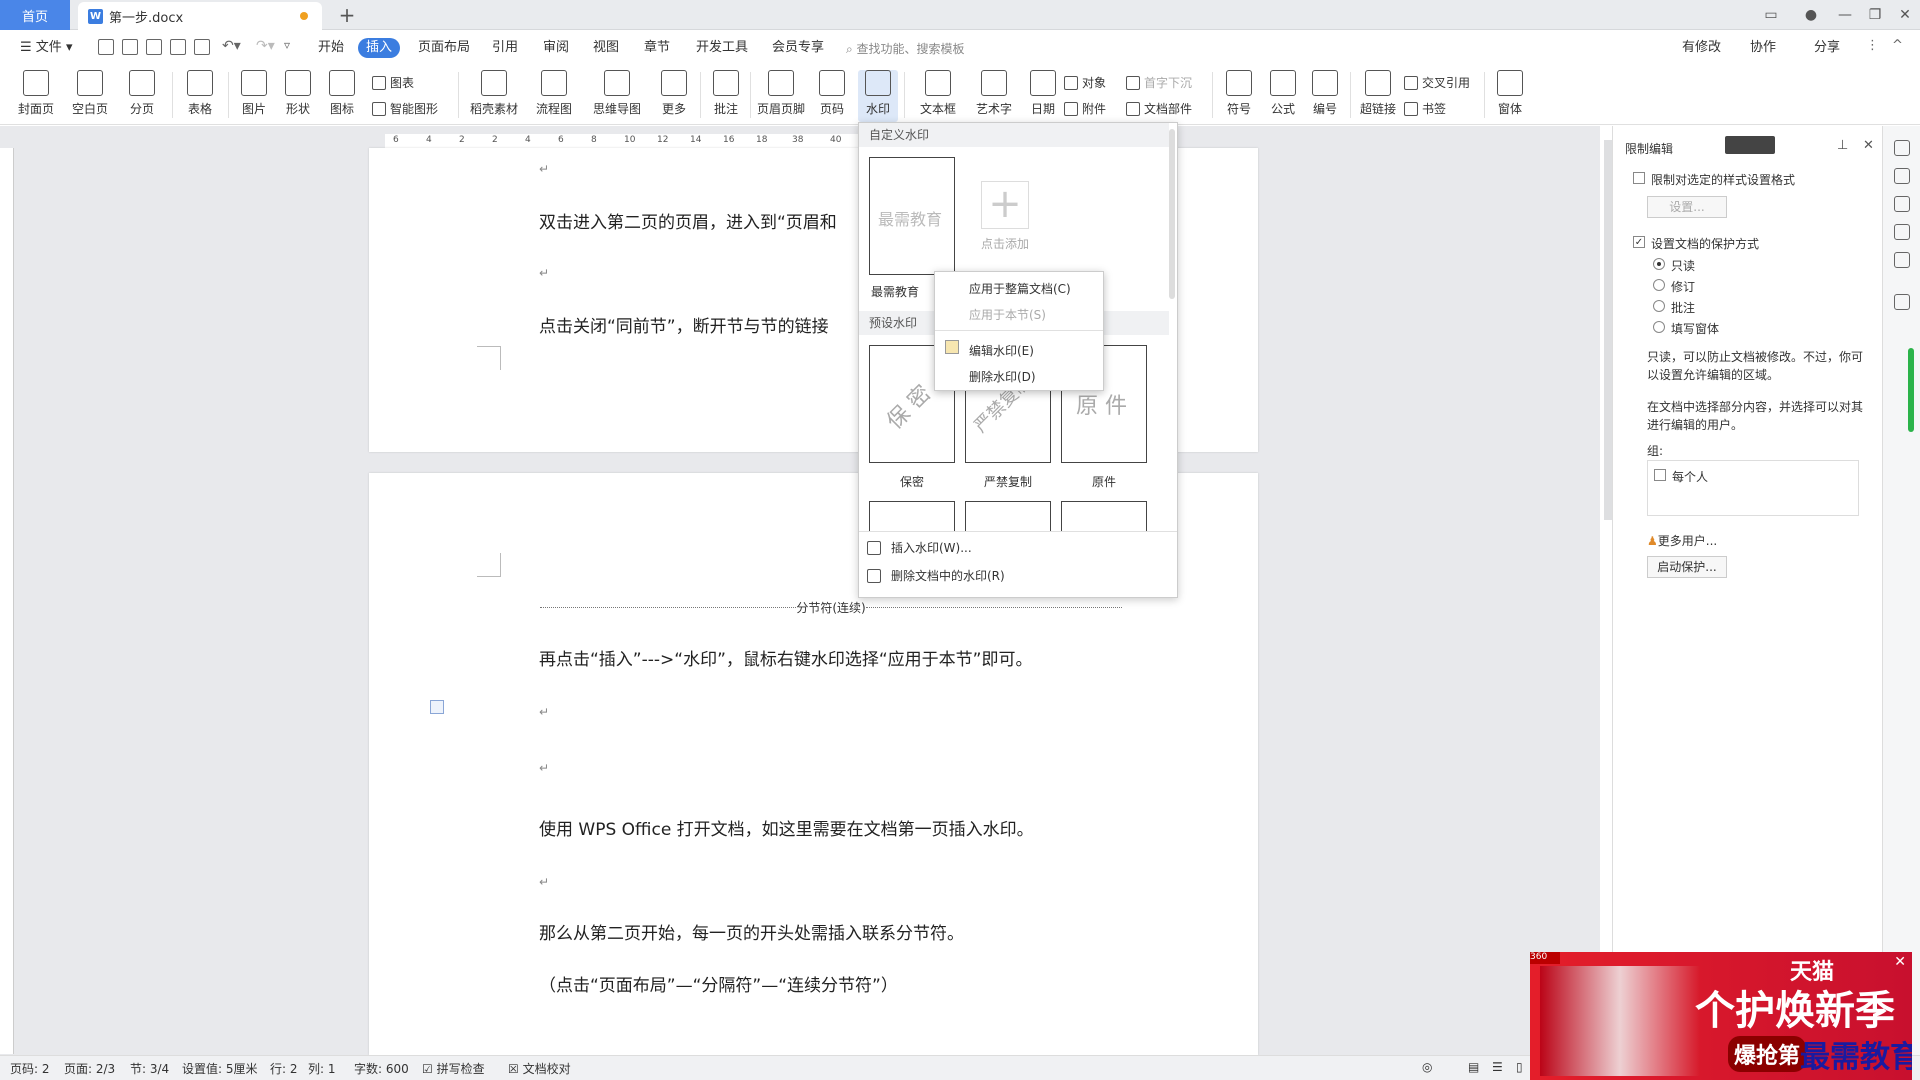 The width and height of the screenshot is (1920, 1080). I want to click on select-icon, so click(1902, 204).